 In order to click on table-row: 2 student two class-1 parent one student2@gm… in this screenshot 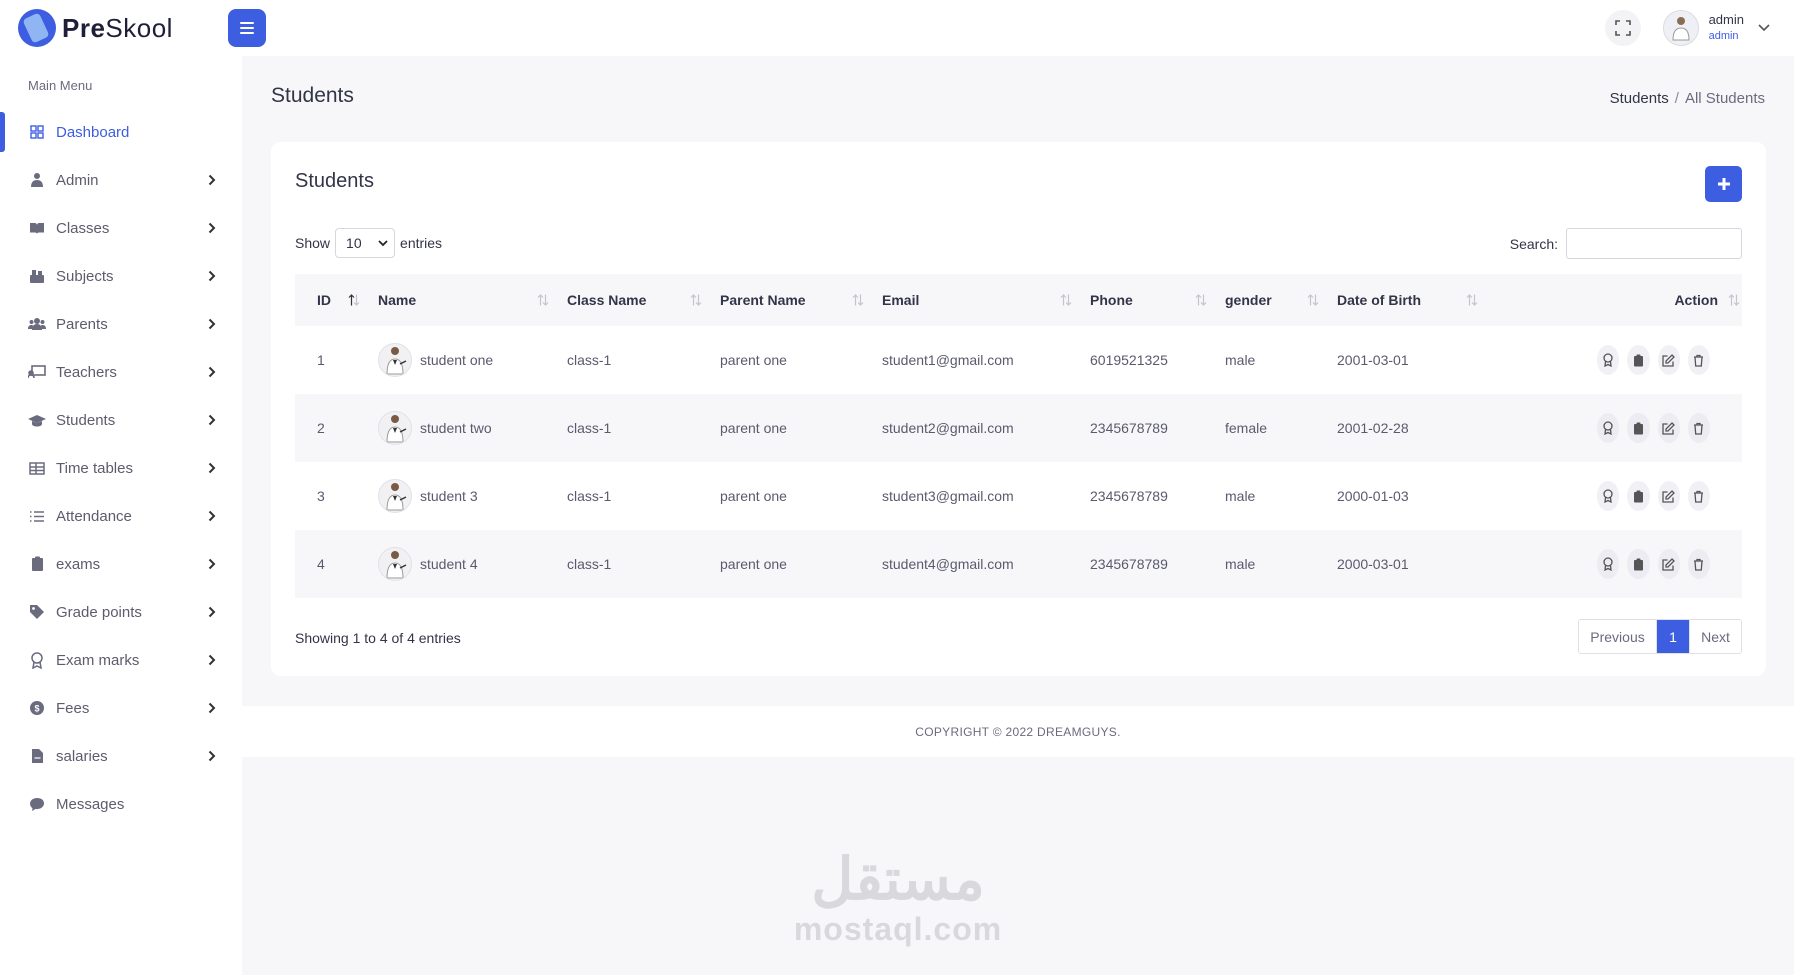, I will do `click(1018, 428)`.